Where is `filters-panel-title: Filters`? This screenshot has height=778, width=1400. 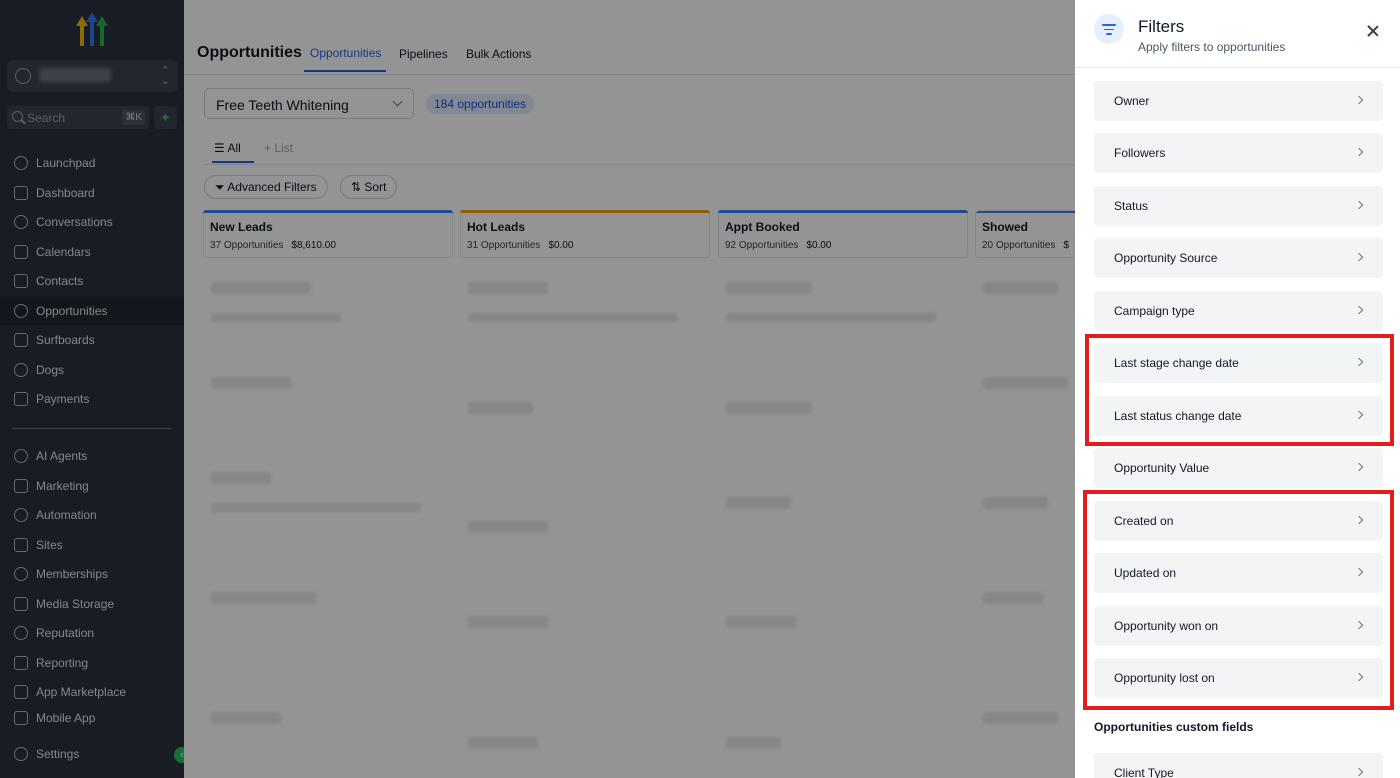
filters-panel-title: Filters is located at coordinates (1161, 26).